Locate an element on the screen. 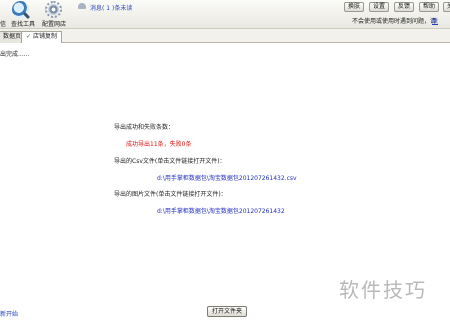 This screenshot has width=450, height=323. gear-icon is located at coordinates (53, 9).